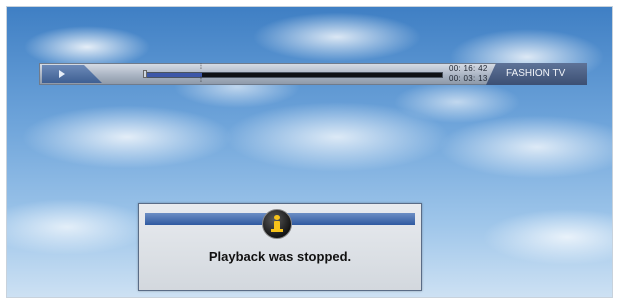 Image resolution: width=617 pixels, height=302 pixels. Describe the element at coordinates (280, 247) in the screenshot. I see `playback-stopped-dialog: Playback was stopped.` at that location.